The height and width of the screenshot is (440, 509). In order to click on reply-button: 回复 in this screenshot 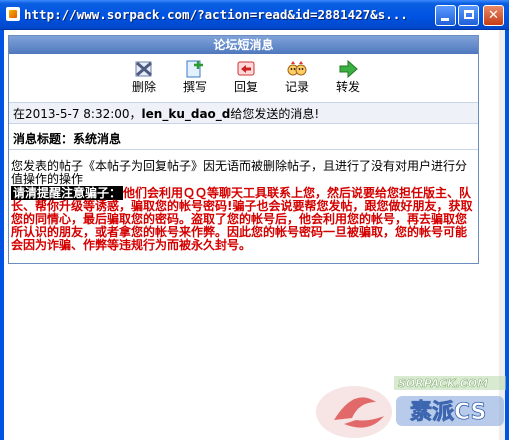, I will do `click(246, 76)`.